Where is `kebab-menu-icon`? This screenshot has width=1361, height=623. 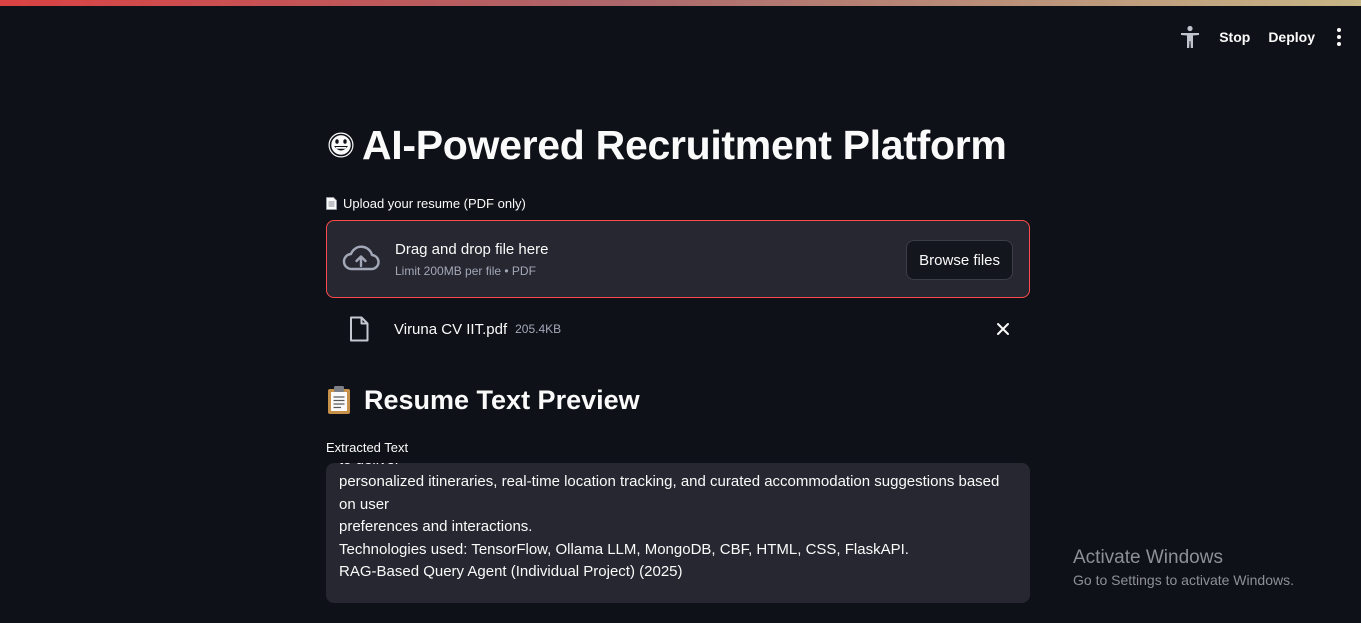 kebab-menu-icon is located at coordinates (1339, 37).